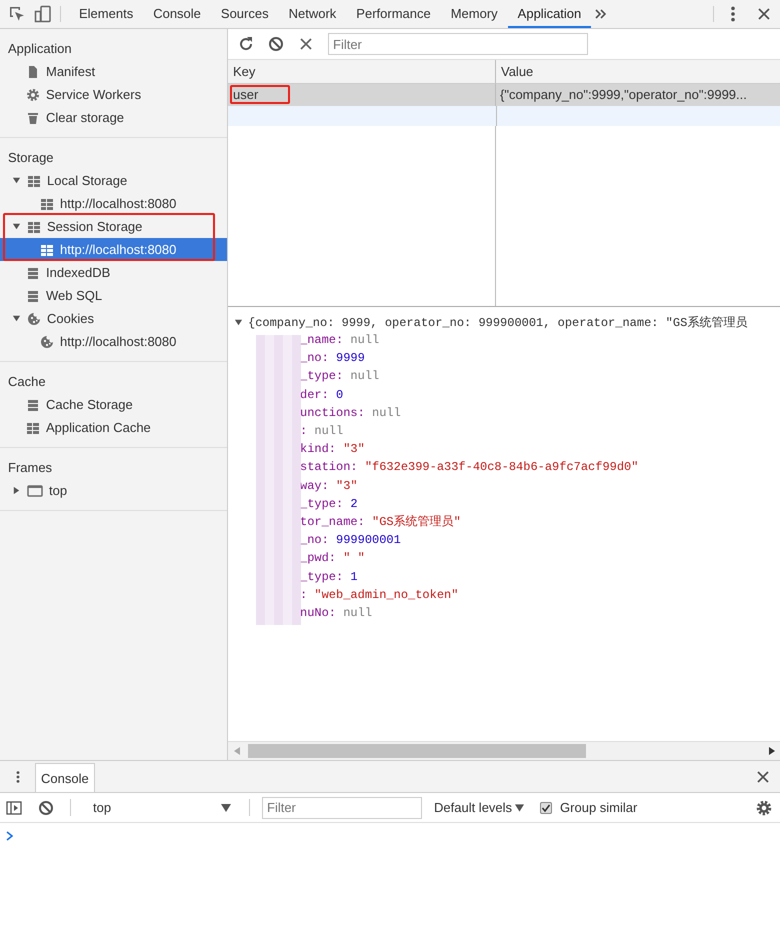 Image resolution: width=780 pixels, height=952 pixels. I want to click on tree-item: Manifest, so click(113, 71).